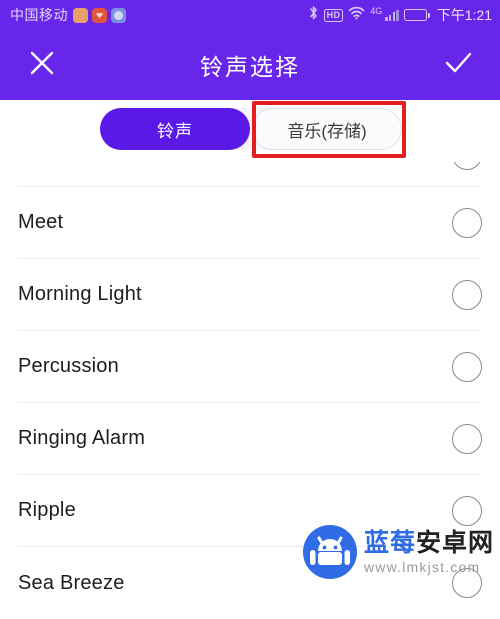 Image resolution: width=500 pixels, height=619 pixels. Describe the element at coordinates (400, 15) in the screenshot. I see `status-bar-right: HD 4G 下午1:21` at that location.